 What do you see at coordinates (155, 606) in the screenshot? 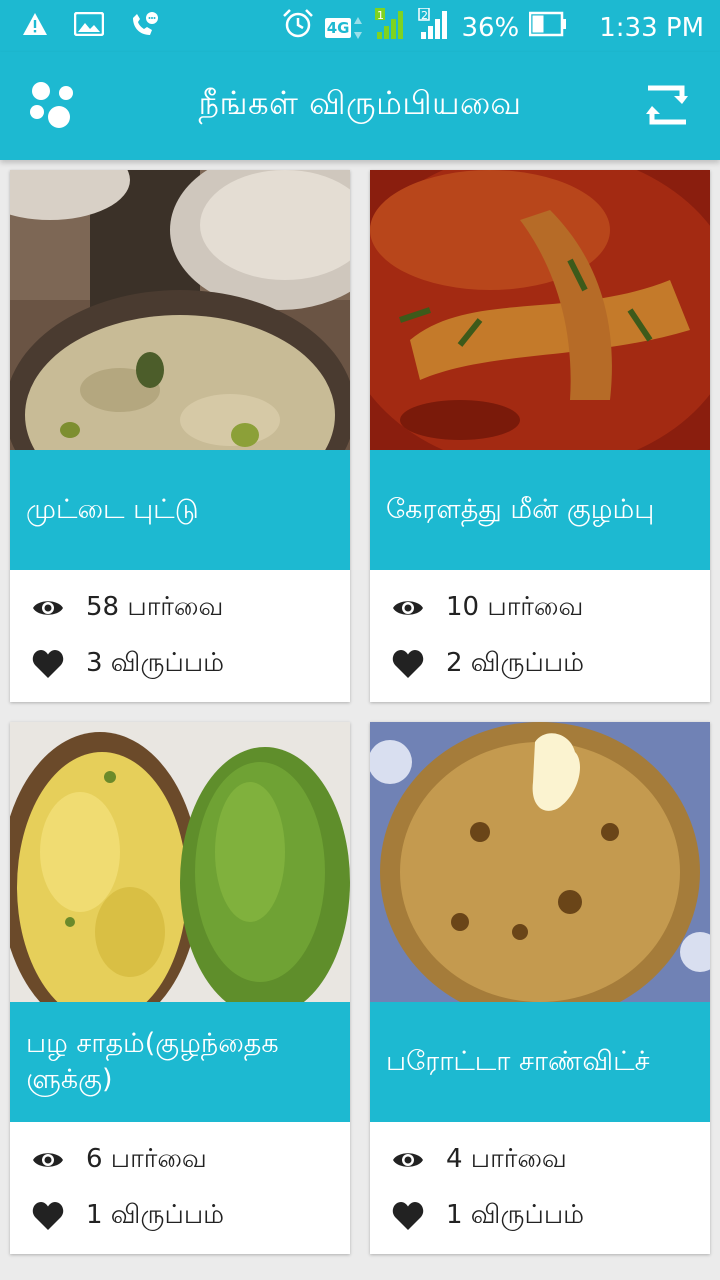
I see `views-count: 58 பார்வை` at bounding box center [155, 606].